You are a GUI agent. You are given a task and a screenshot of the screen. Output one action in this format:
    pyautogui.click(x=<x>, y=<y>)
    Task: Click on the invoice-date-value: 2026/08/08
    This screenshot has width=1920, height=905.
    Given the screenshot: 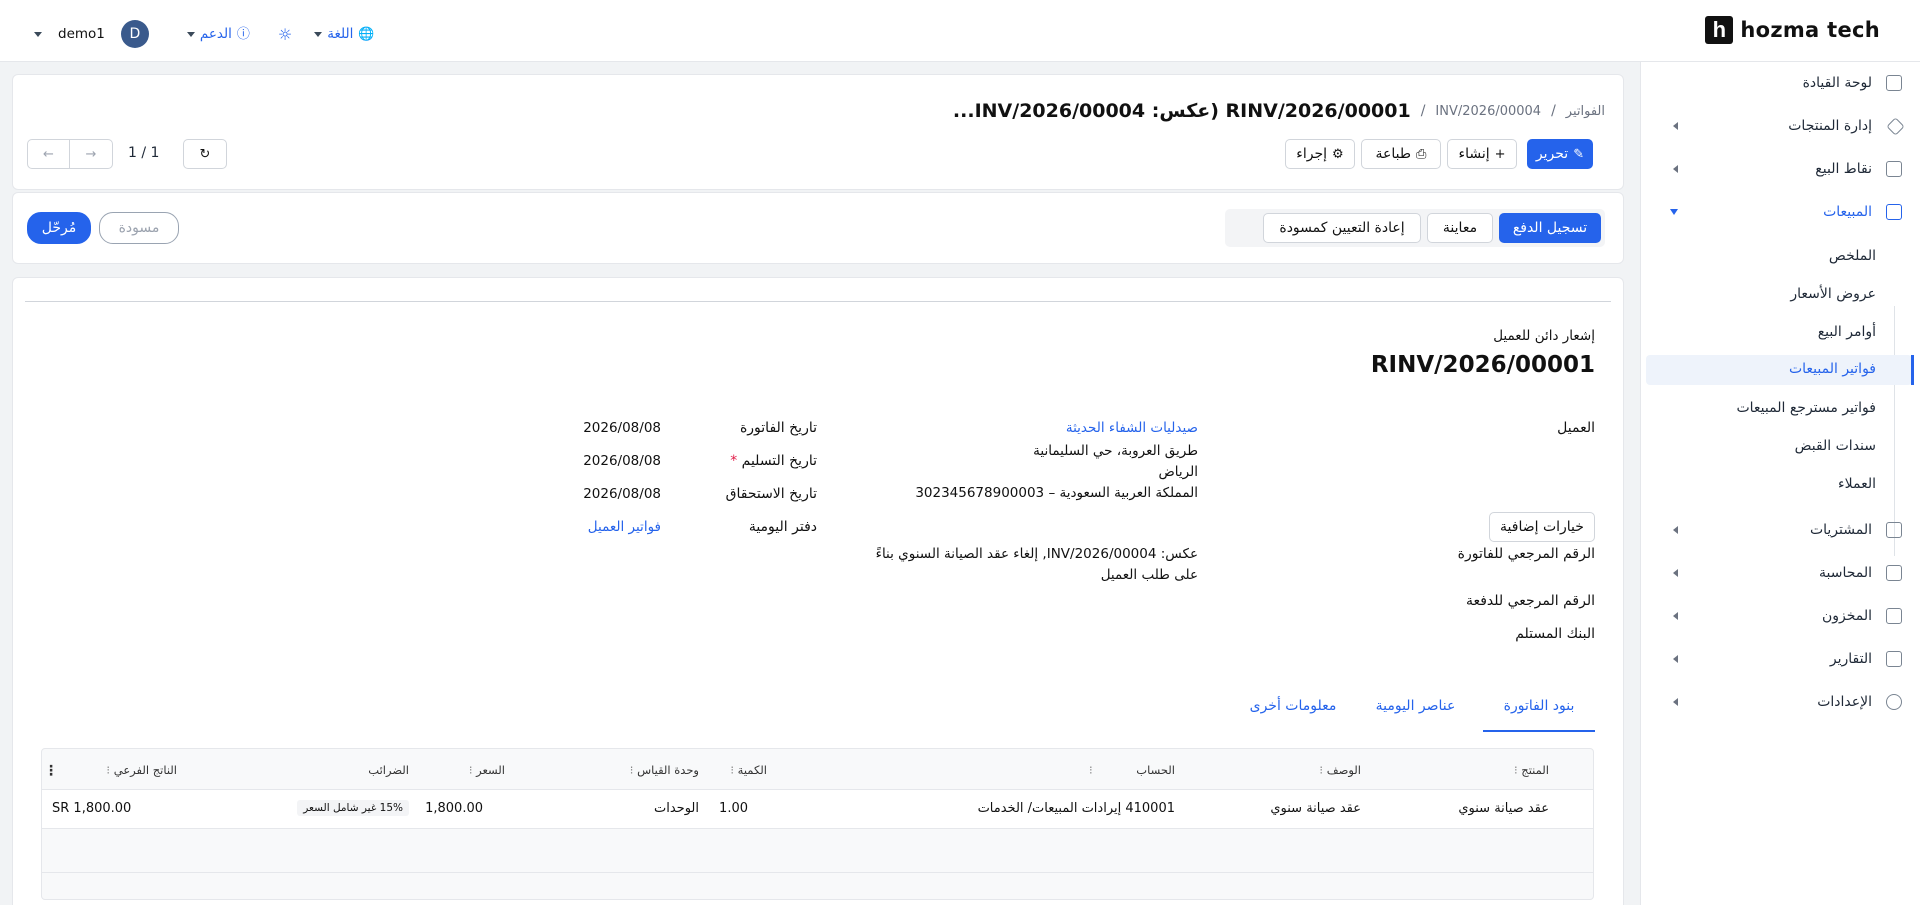 What is the action you would take?
    pyautogui.click(x=622, y=428)
    